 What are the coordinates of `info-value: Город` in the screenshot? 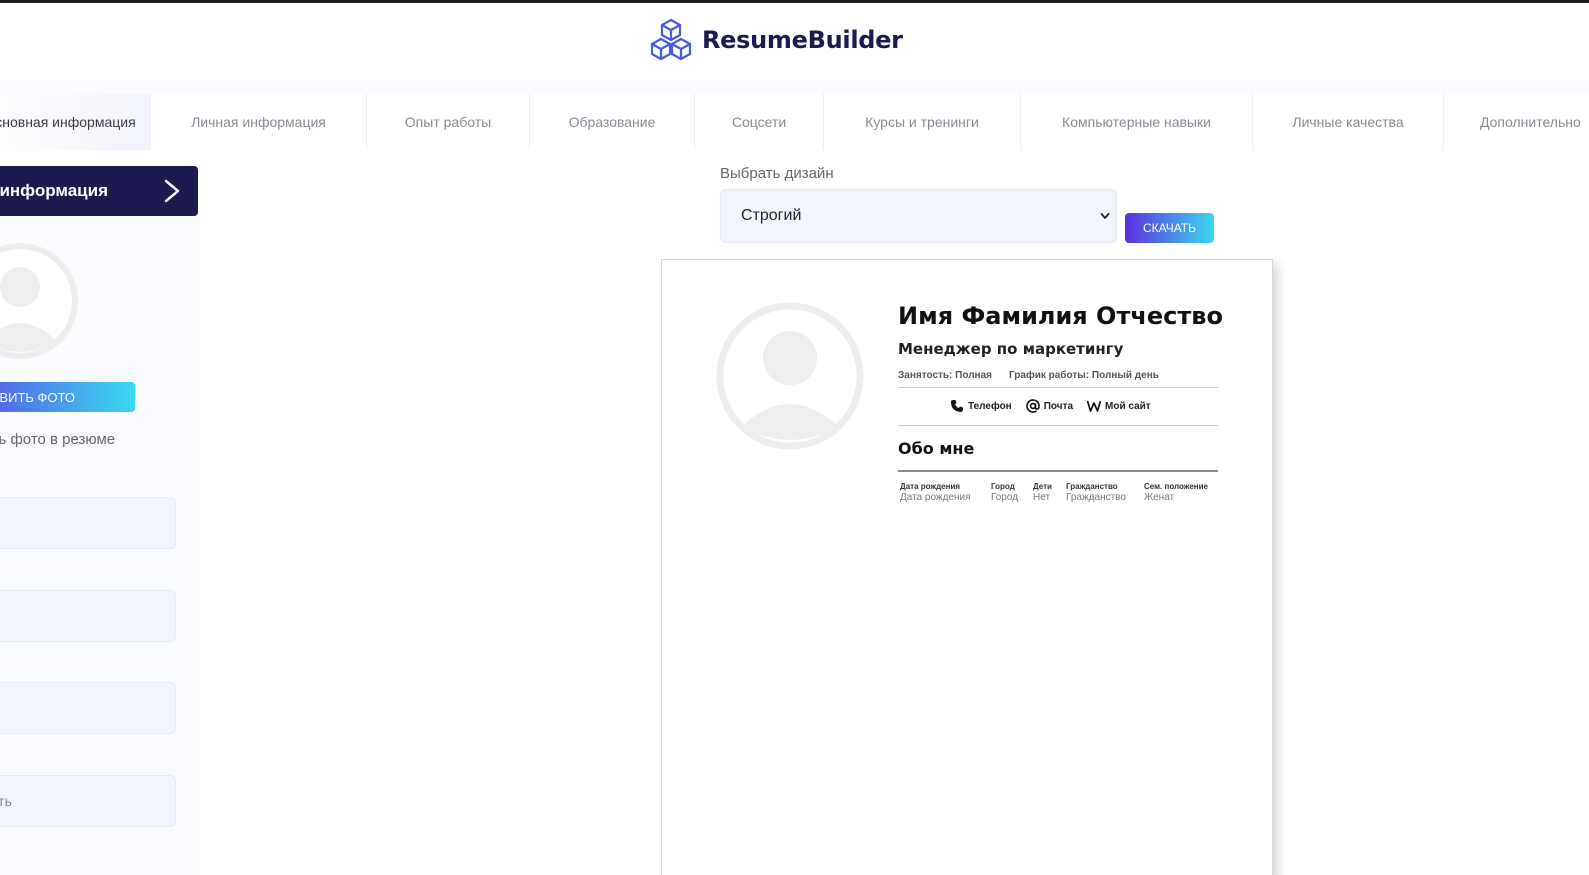 It's located at (1005, 497).